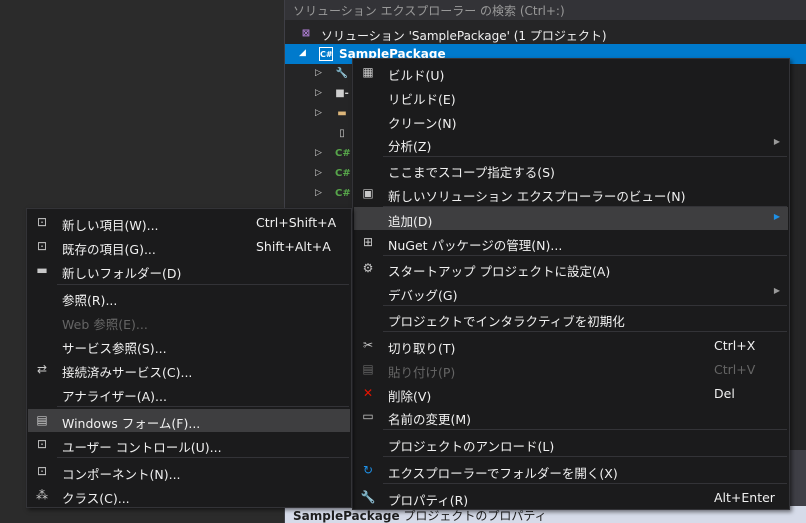  What do you see at coordinates (571, 96) in the screenshot?
I see `menu-item-rebuild: リビルド(E)` at bounding box center [571, 96].